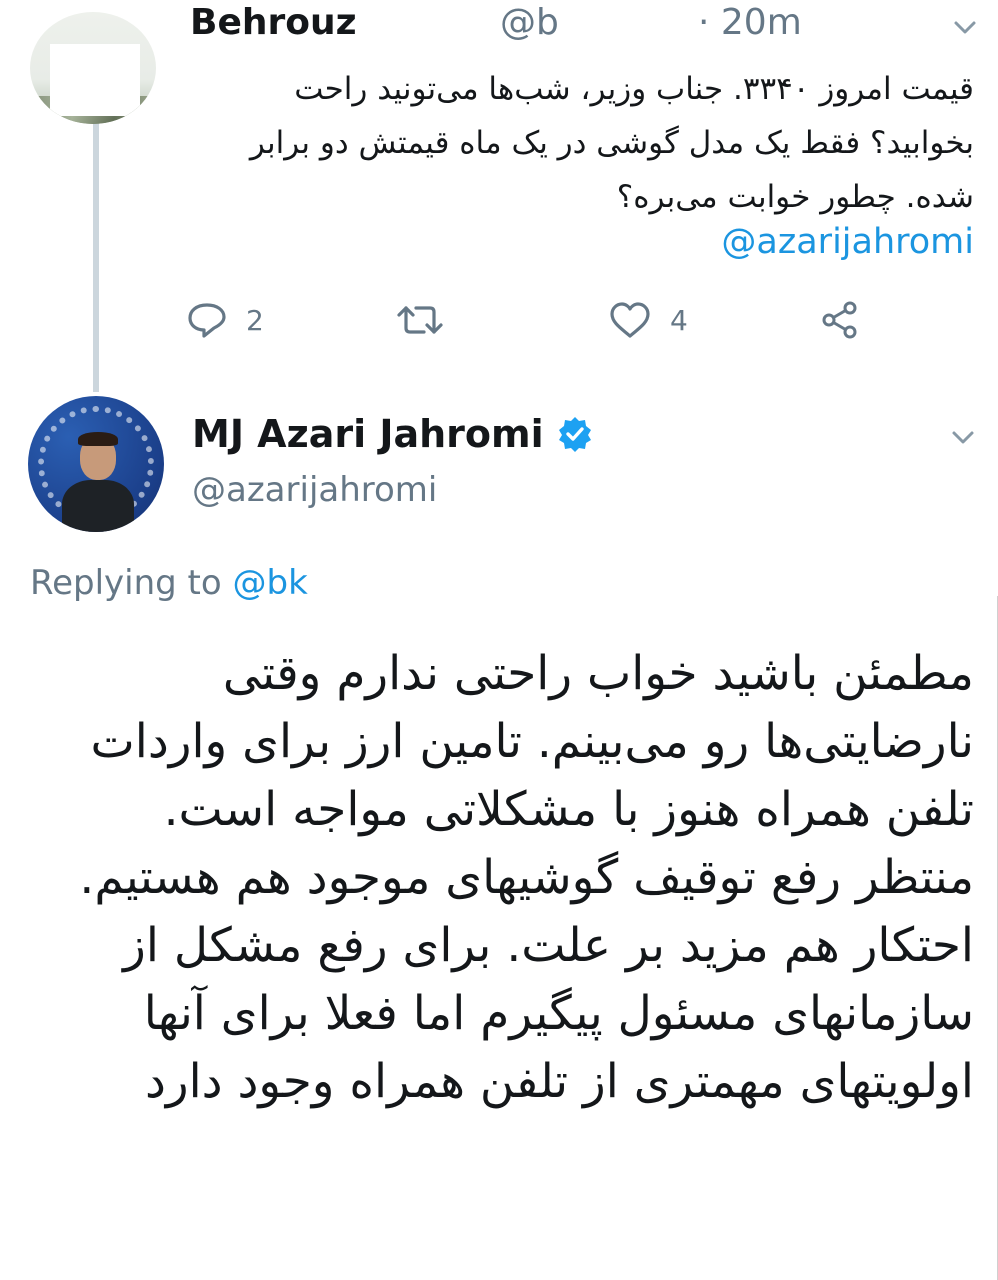  What do you see at coordinates (98, 439) in the screenshot?
I see `avatar-person-hair` at bounding box center [98, 439].